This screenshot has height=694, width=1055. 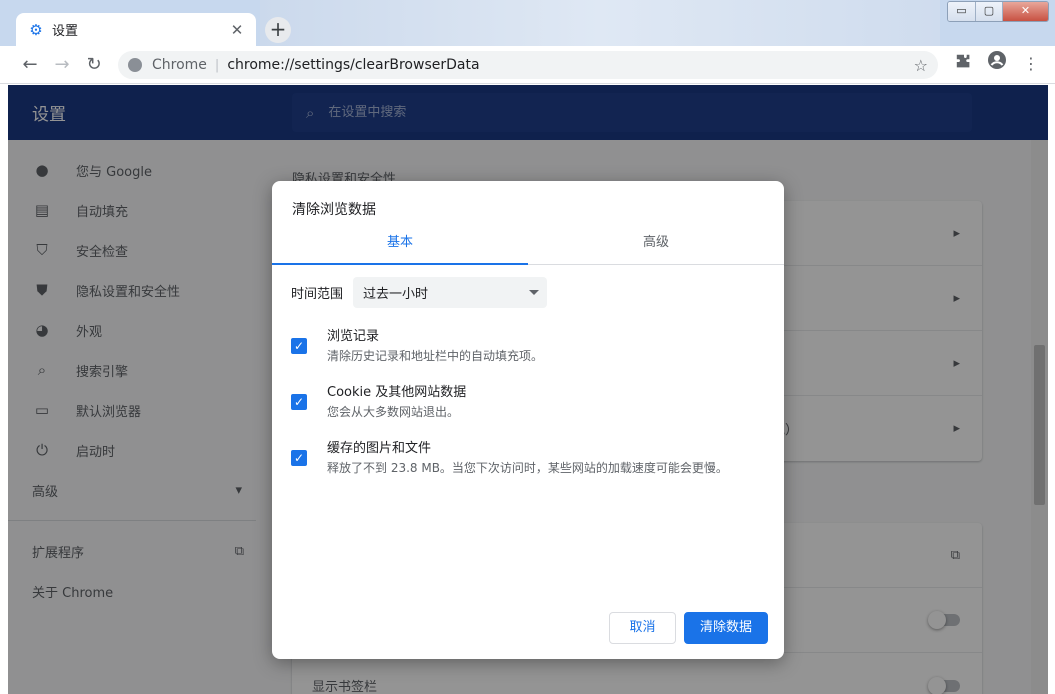 What do you see at coordinates (642, 628) in the screenshot?
I see `cancel-button: 取消` at bounding box center [642, 628].